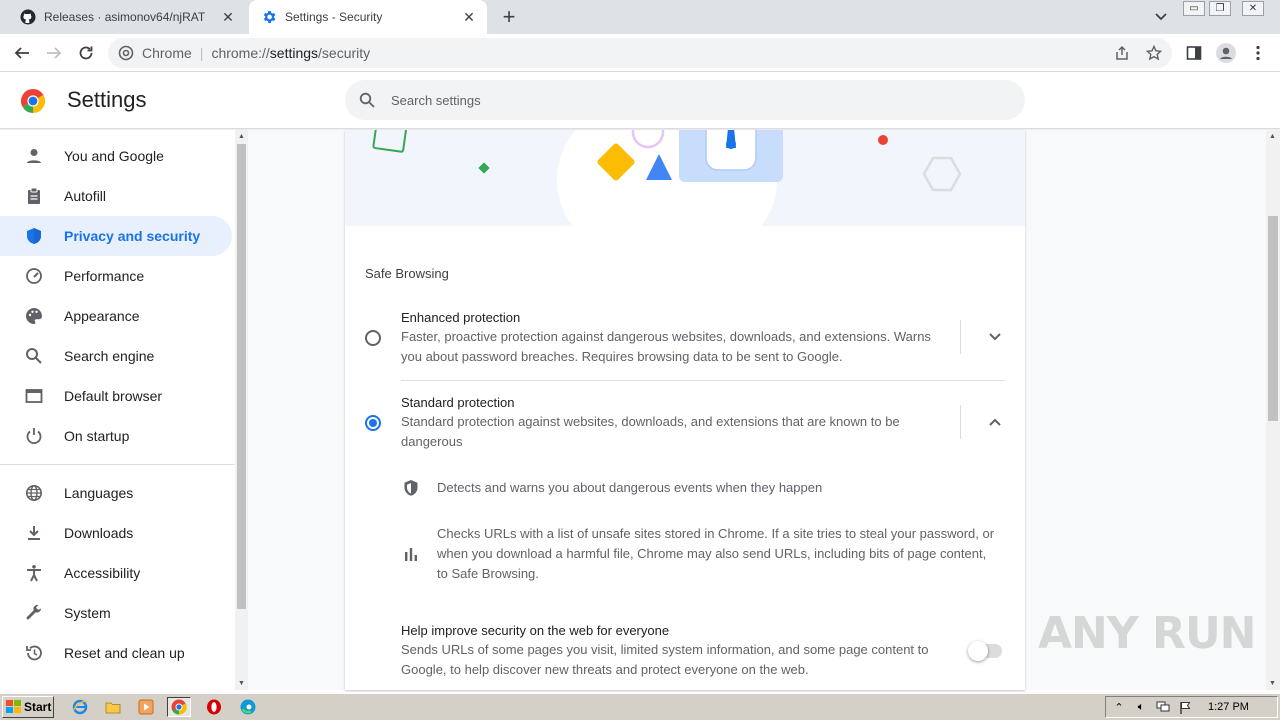 Image resolution: width=1280 pixels, height=720 pixels. I want to click on windows-logo-icon, so click(13, 706).